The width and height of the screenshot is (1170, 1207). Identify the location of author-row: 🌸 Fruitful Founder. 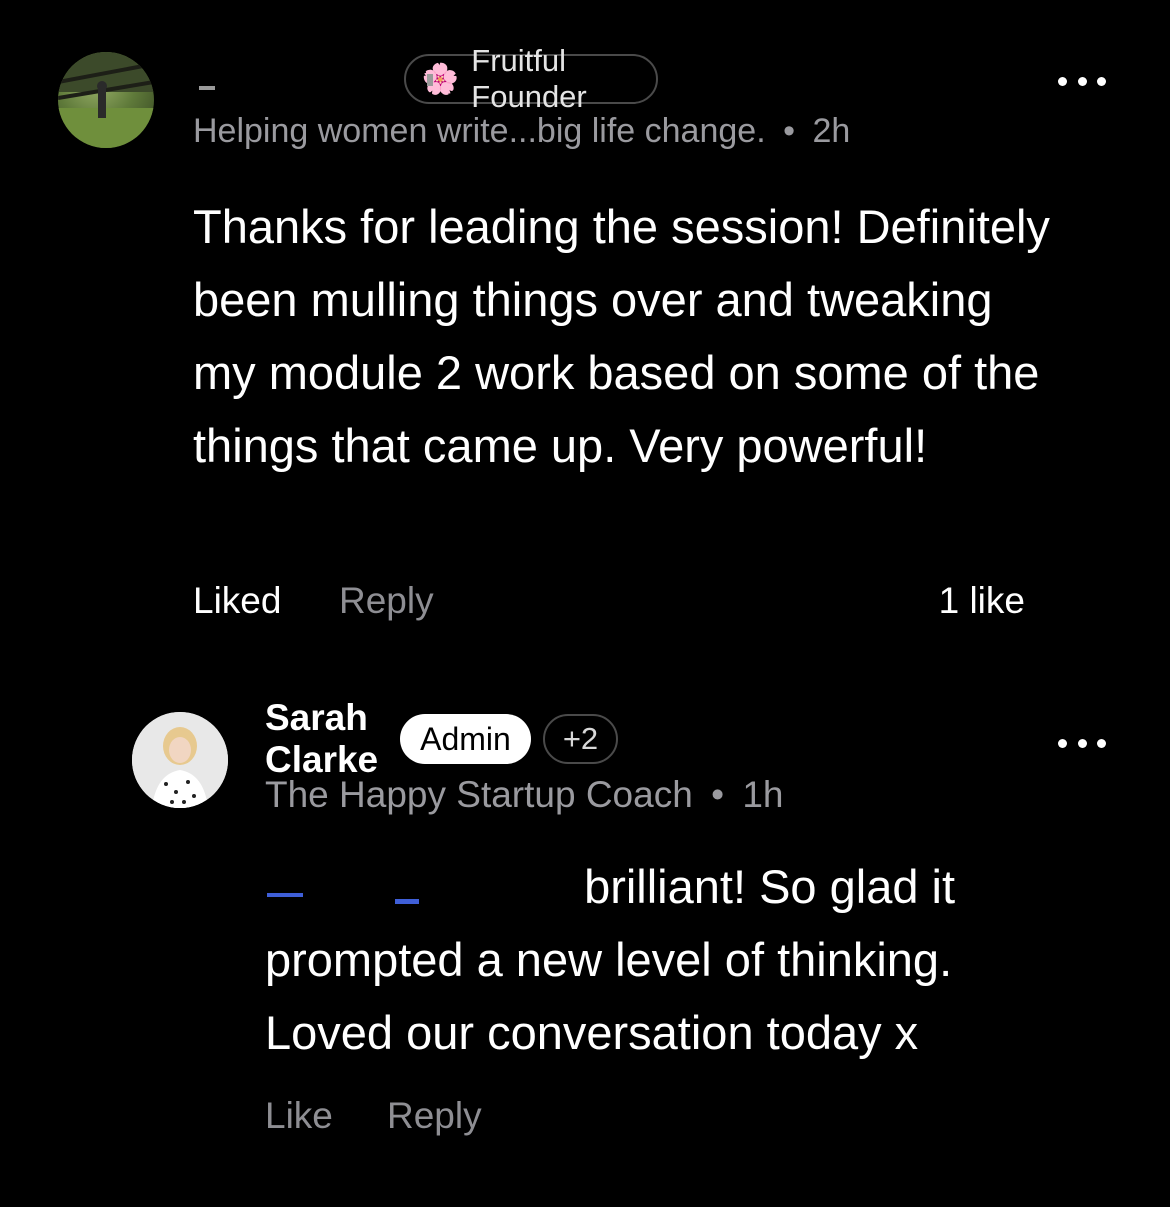
(425, 78).